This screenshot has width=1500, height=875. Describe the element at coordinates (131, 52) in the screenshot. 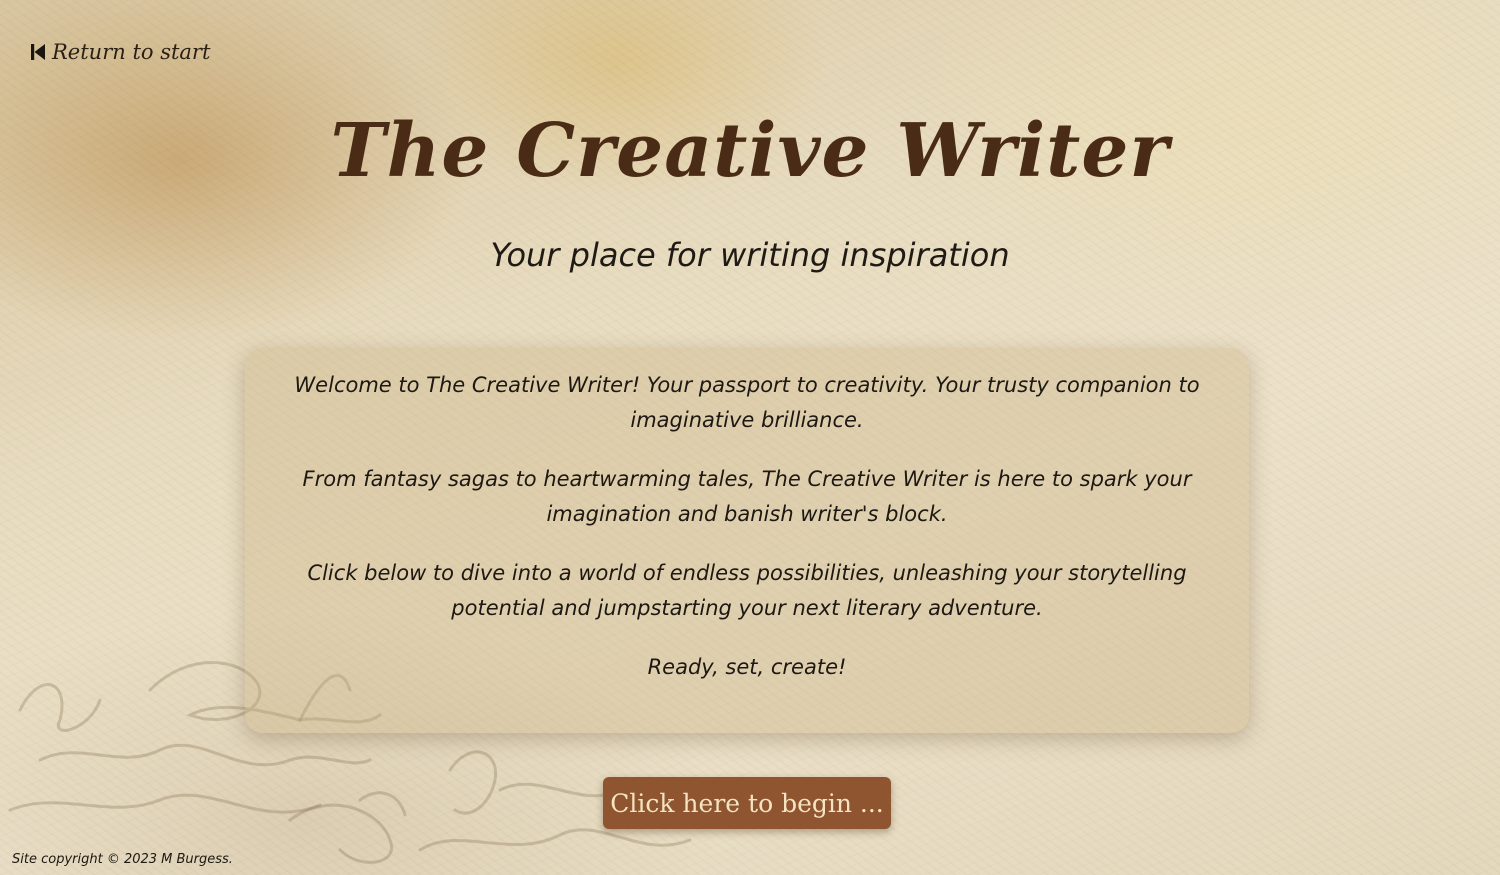

I see `return-to-start-label: Return to start` at that location.